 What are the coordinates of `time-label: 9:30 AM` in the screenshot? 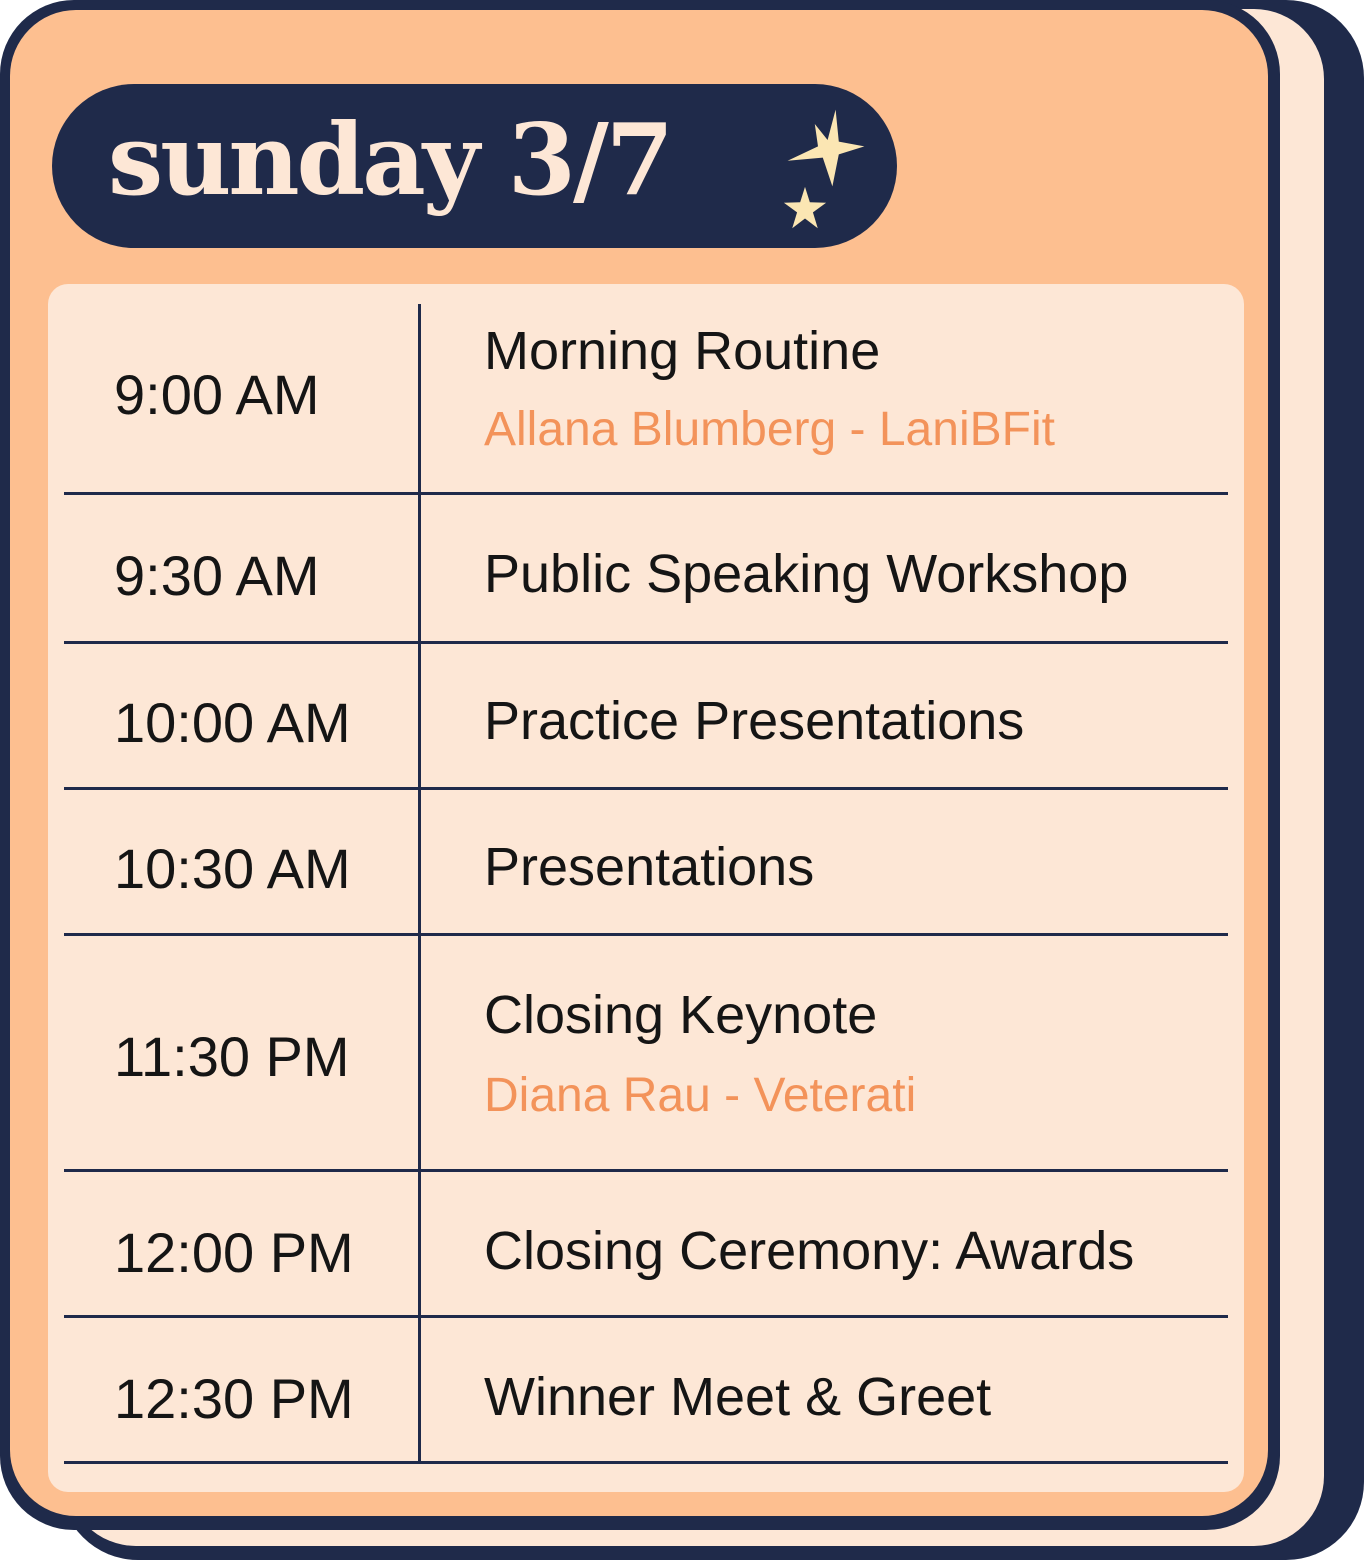 It's located at (217, 575).